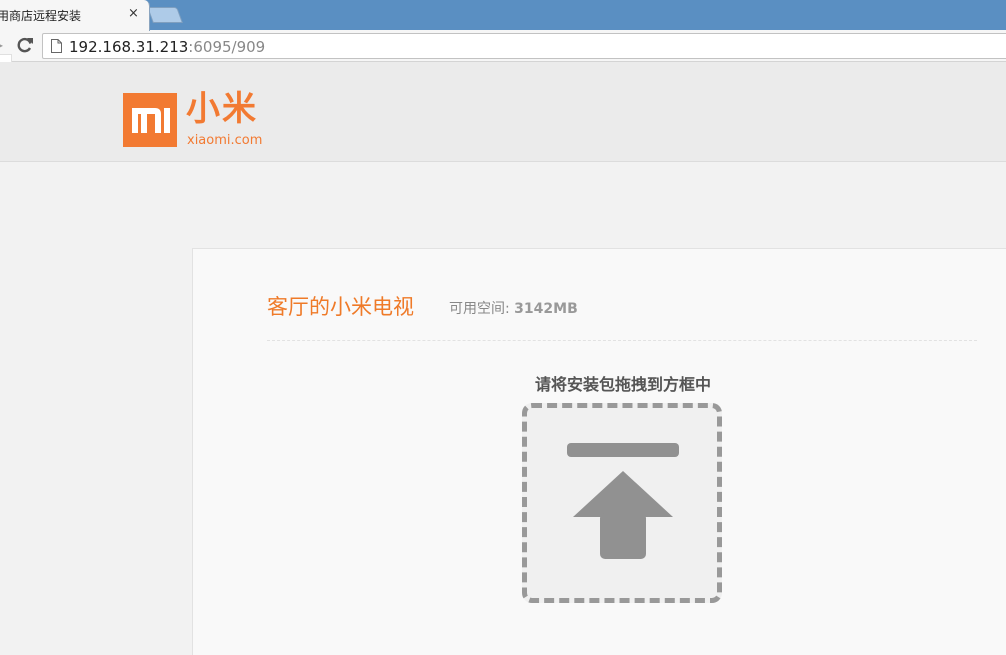  Describe the element at coordinates (546, 309) in the screenshot. I see `available-space-value: 3142MB` at that location.